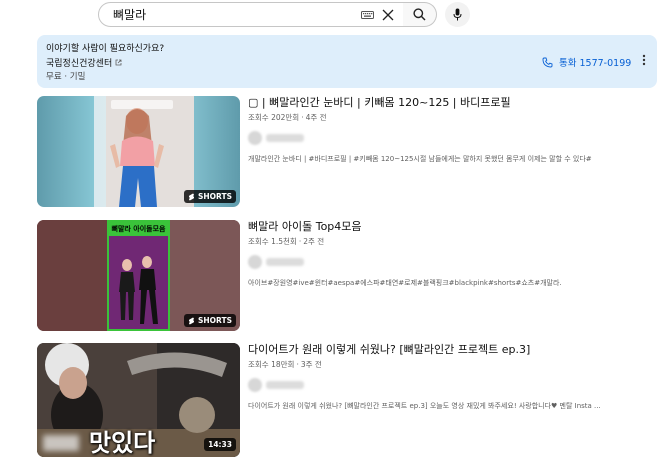  What do you see at coordinates (138, 151) in the screenshot?
I see `video-thumbnail: SHORTS` at bounding box center [138, 151].